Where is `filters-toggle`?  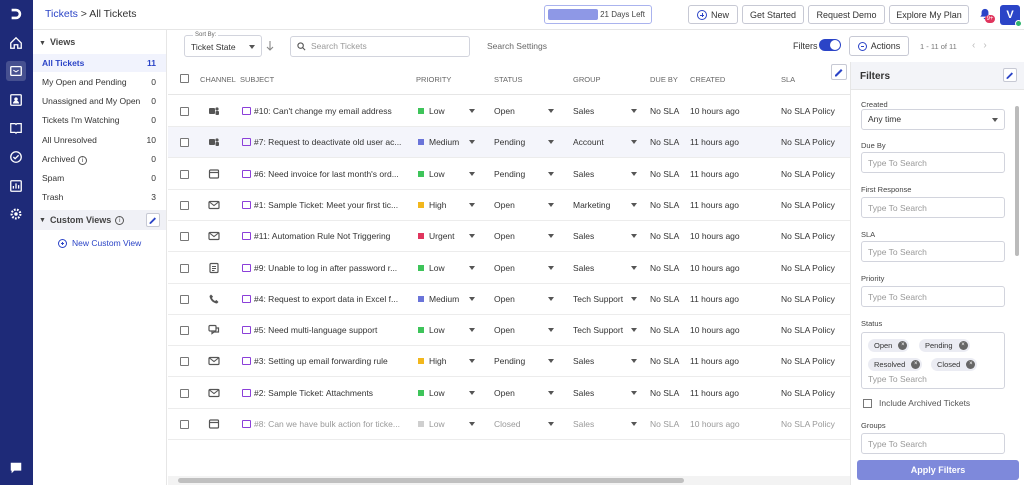
filters-toggle is located at coordinates (830, 45).